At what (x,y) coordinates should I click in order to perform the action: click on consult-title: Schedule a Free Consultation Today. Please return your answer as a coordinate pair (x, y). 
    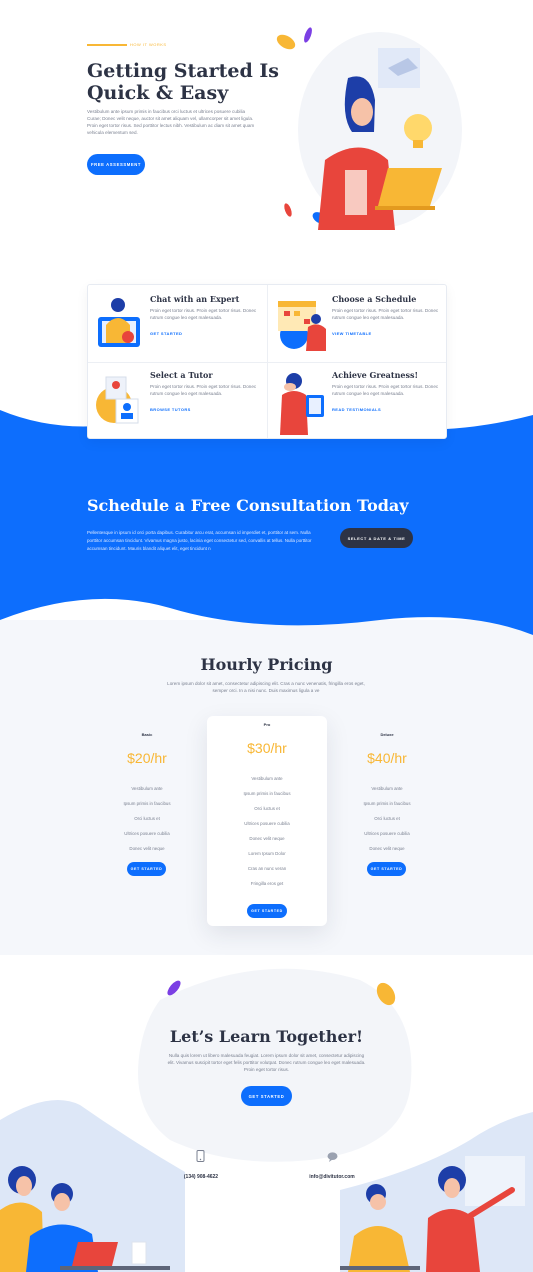
    Looking at the image, I should click on (248, 505).